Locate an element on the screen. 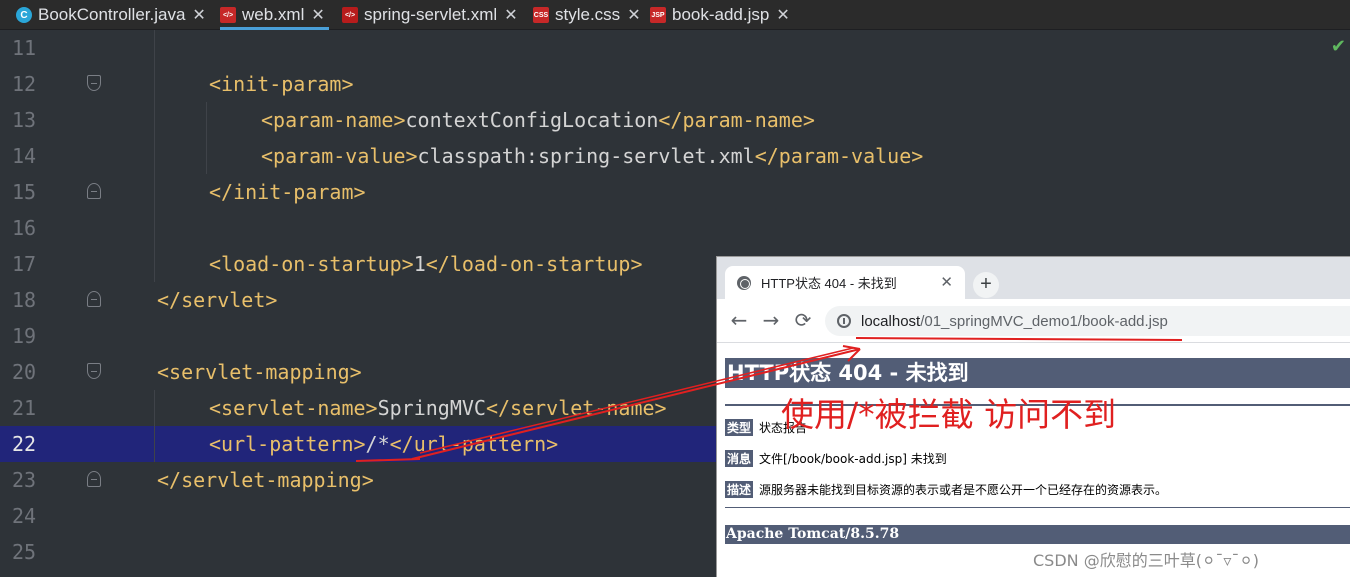  line-number: 16 is located at coordinates (24, 228).